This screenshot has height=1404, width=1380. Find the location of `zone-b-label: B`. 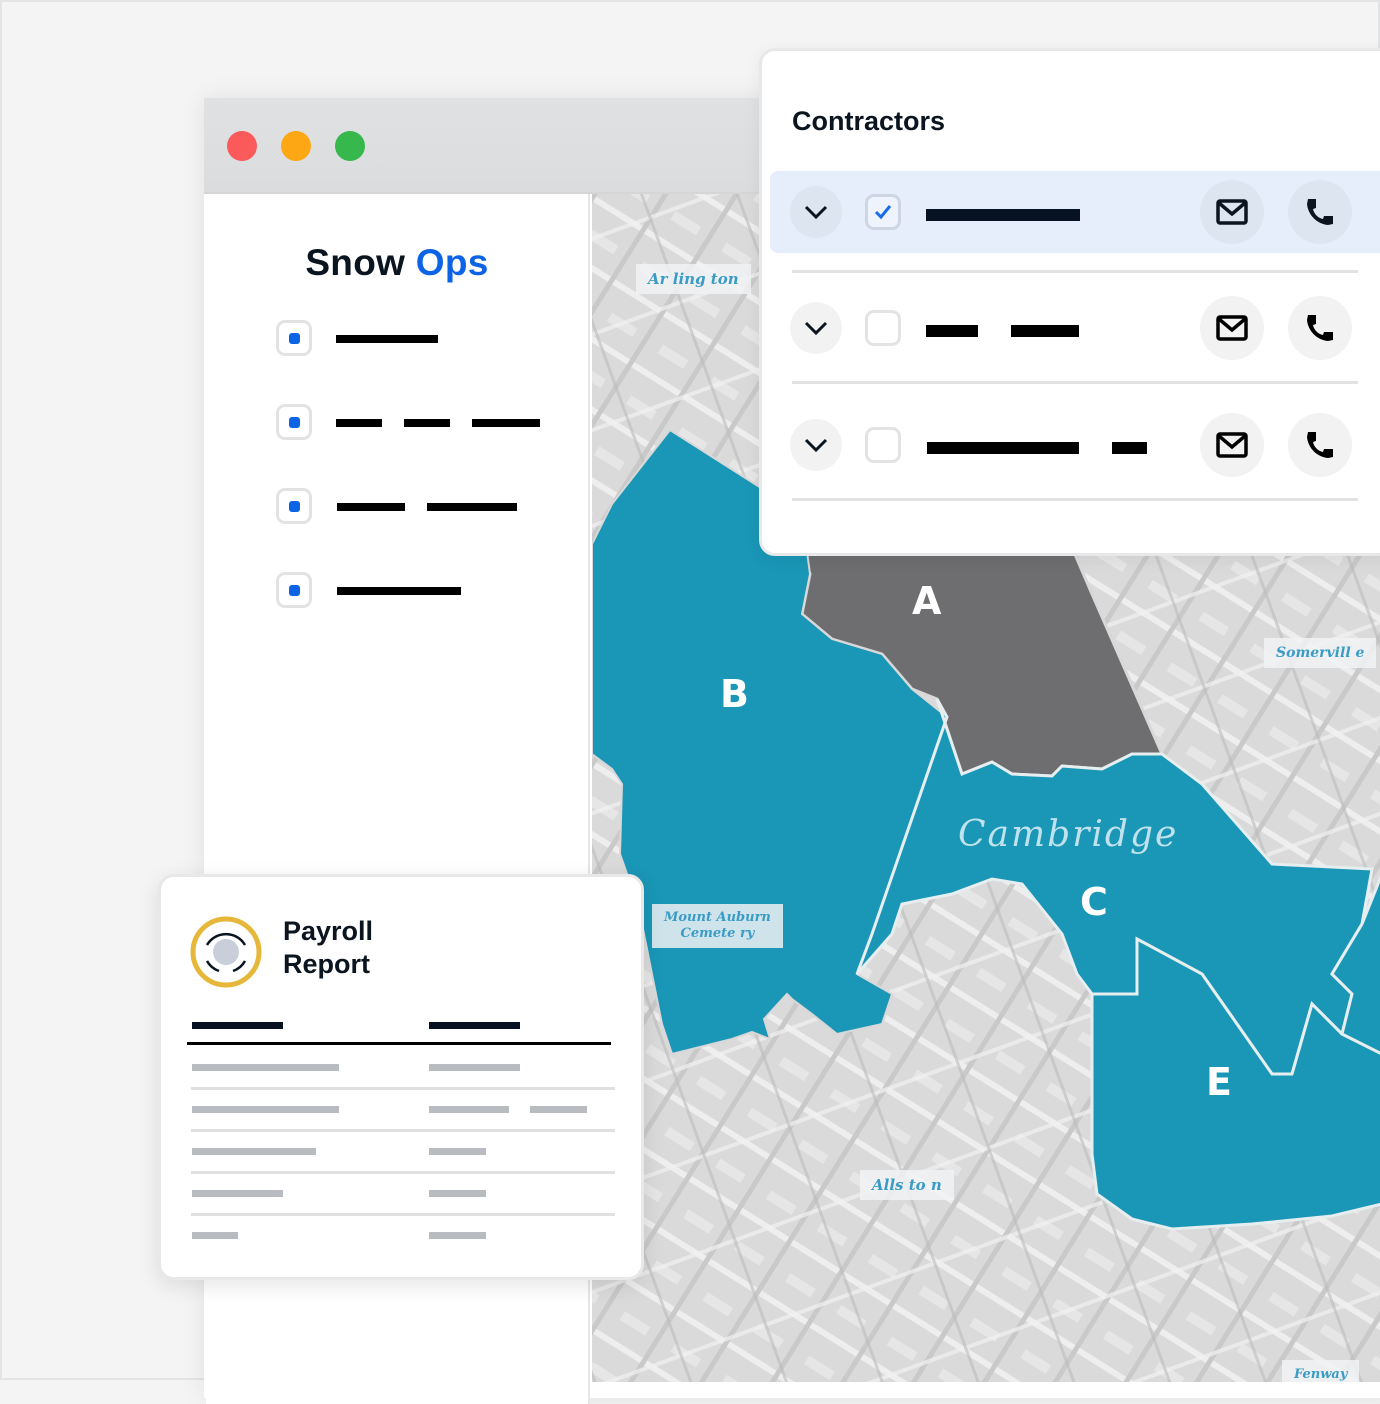

zone-b-label: B is located at coordinates (734, 694).